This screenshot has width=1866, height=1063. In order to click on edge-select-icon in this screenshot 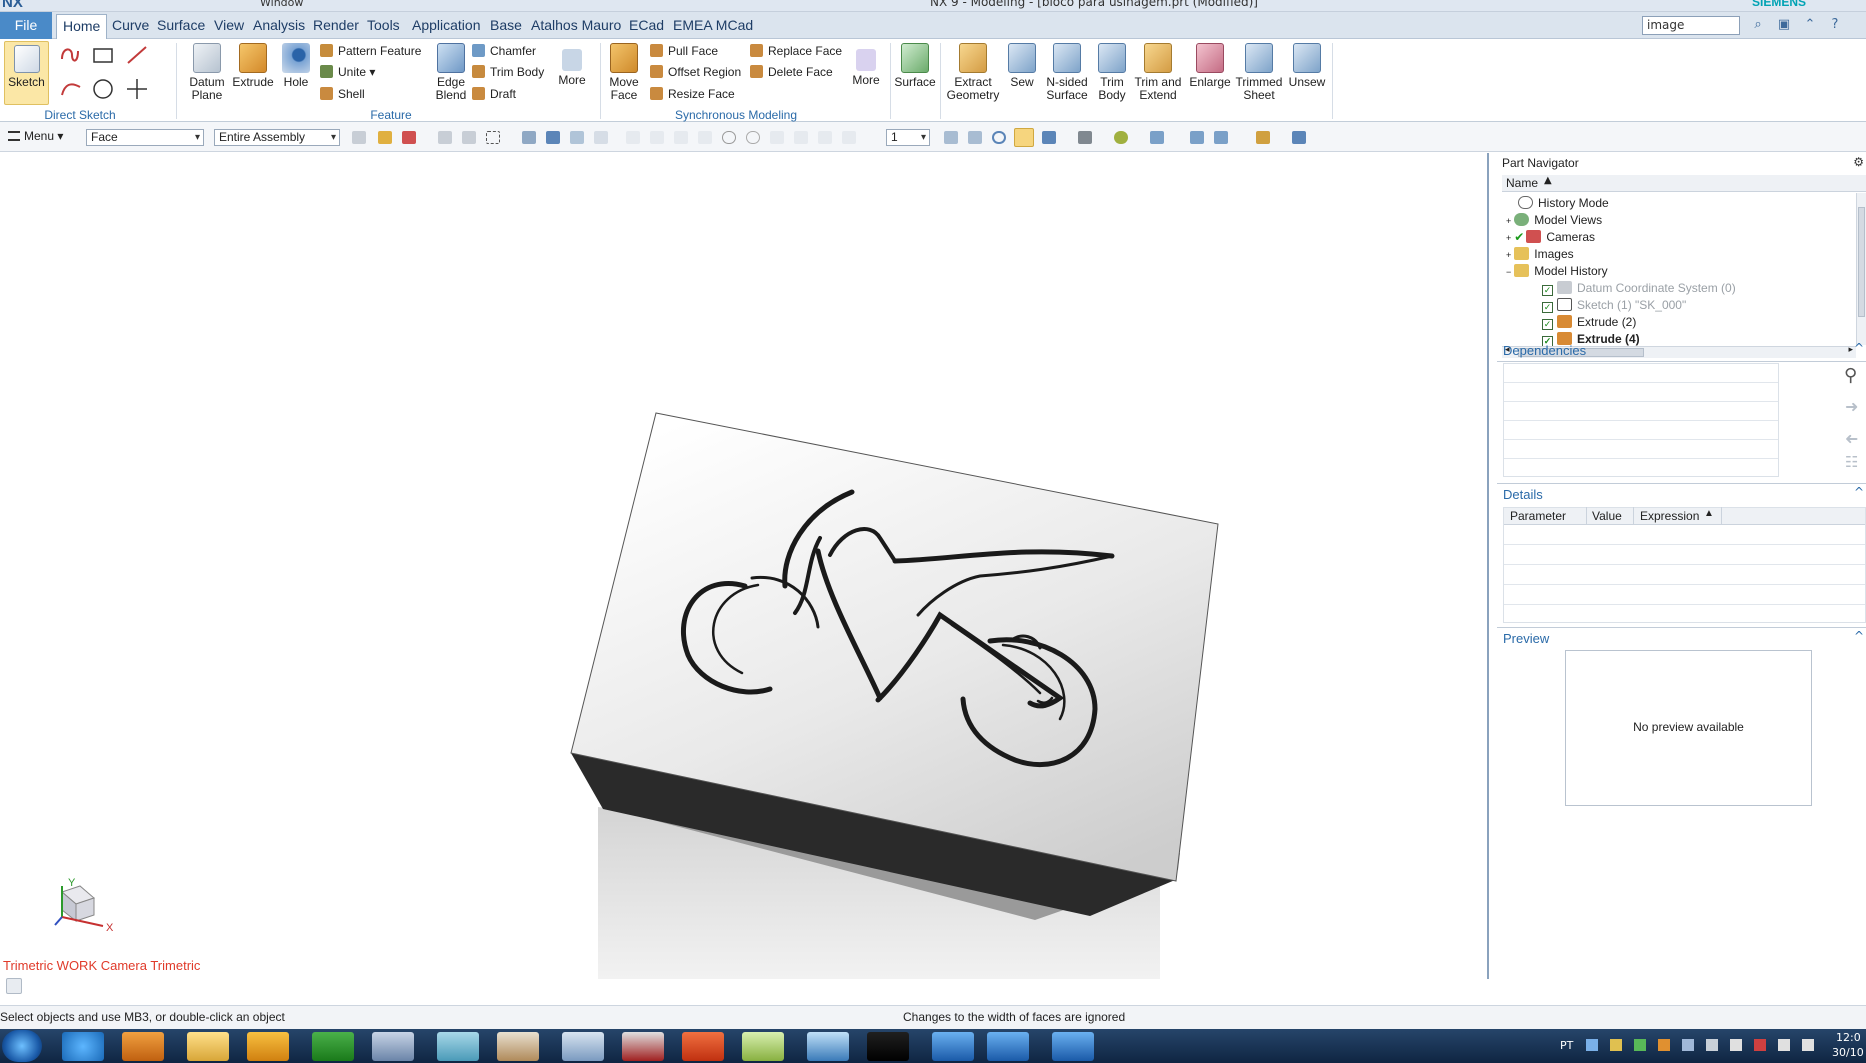, I will do `click(577, 137)`.